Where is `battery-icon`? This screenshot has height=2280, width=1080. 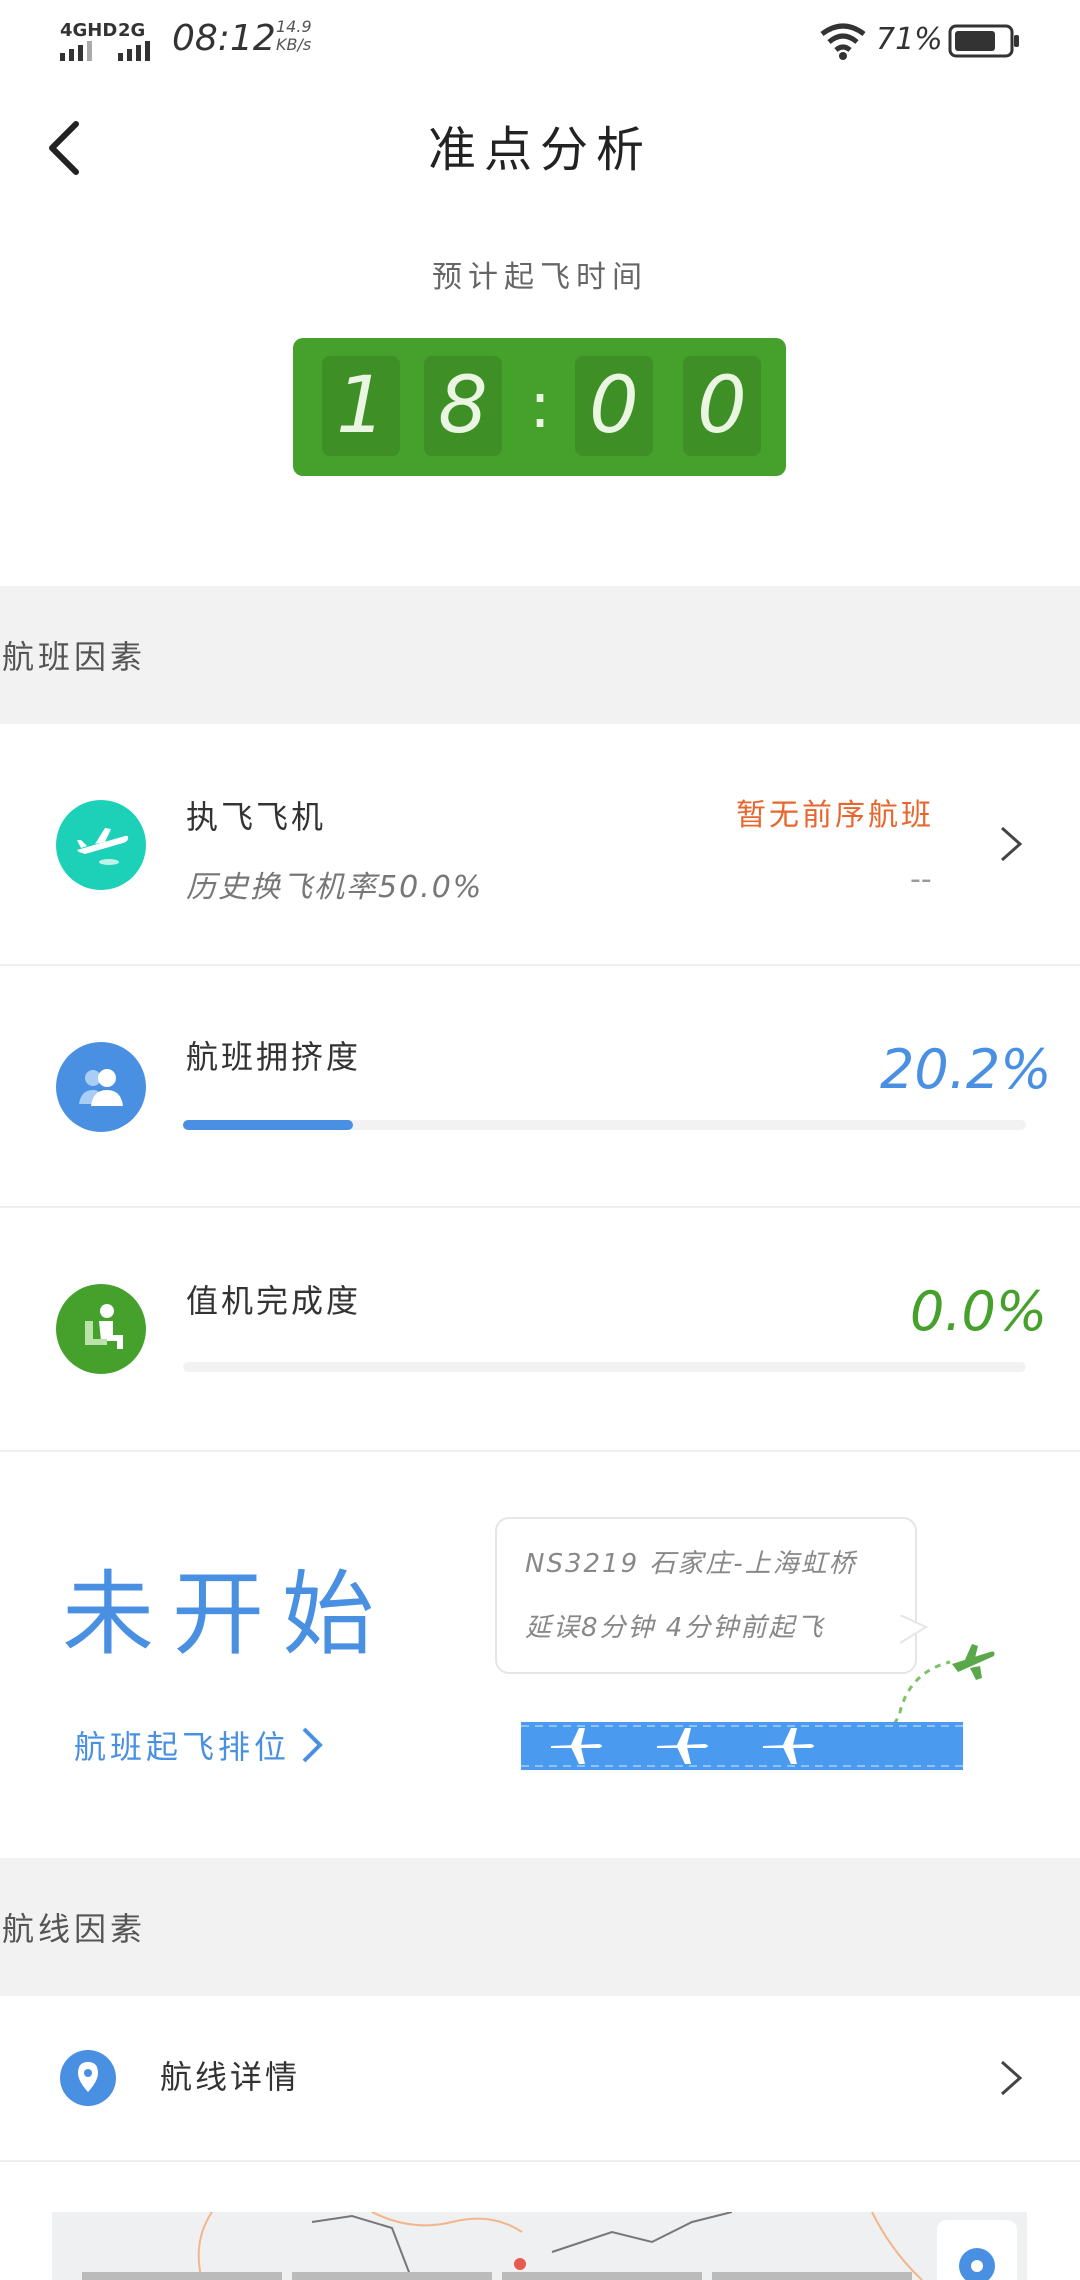
battery-icon is located at coordinates (983, 41).